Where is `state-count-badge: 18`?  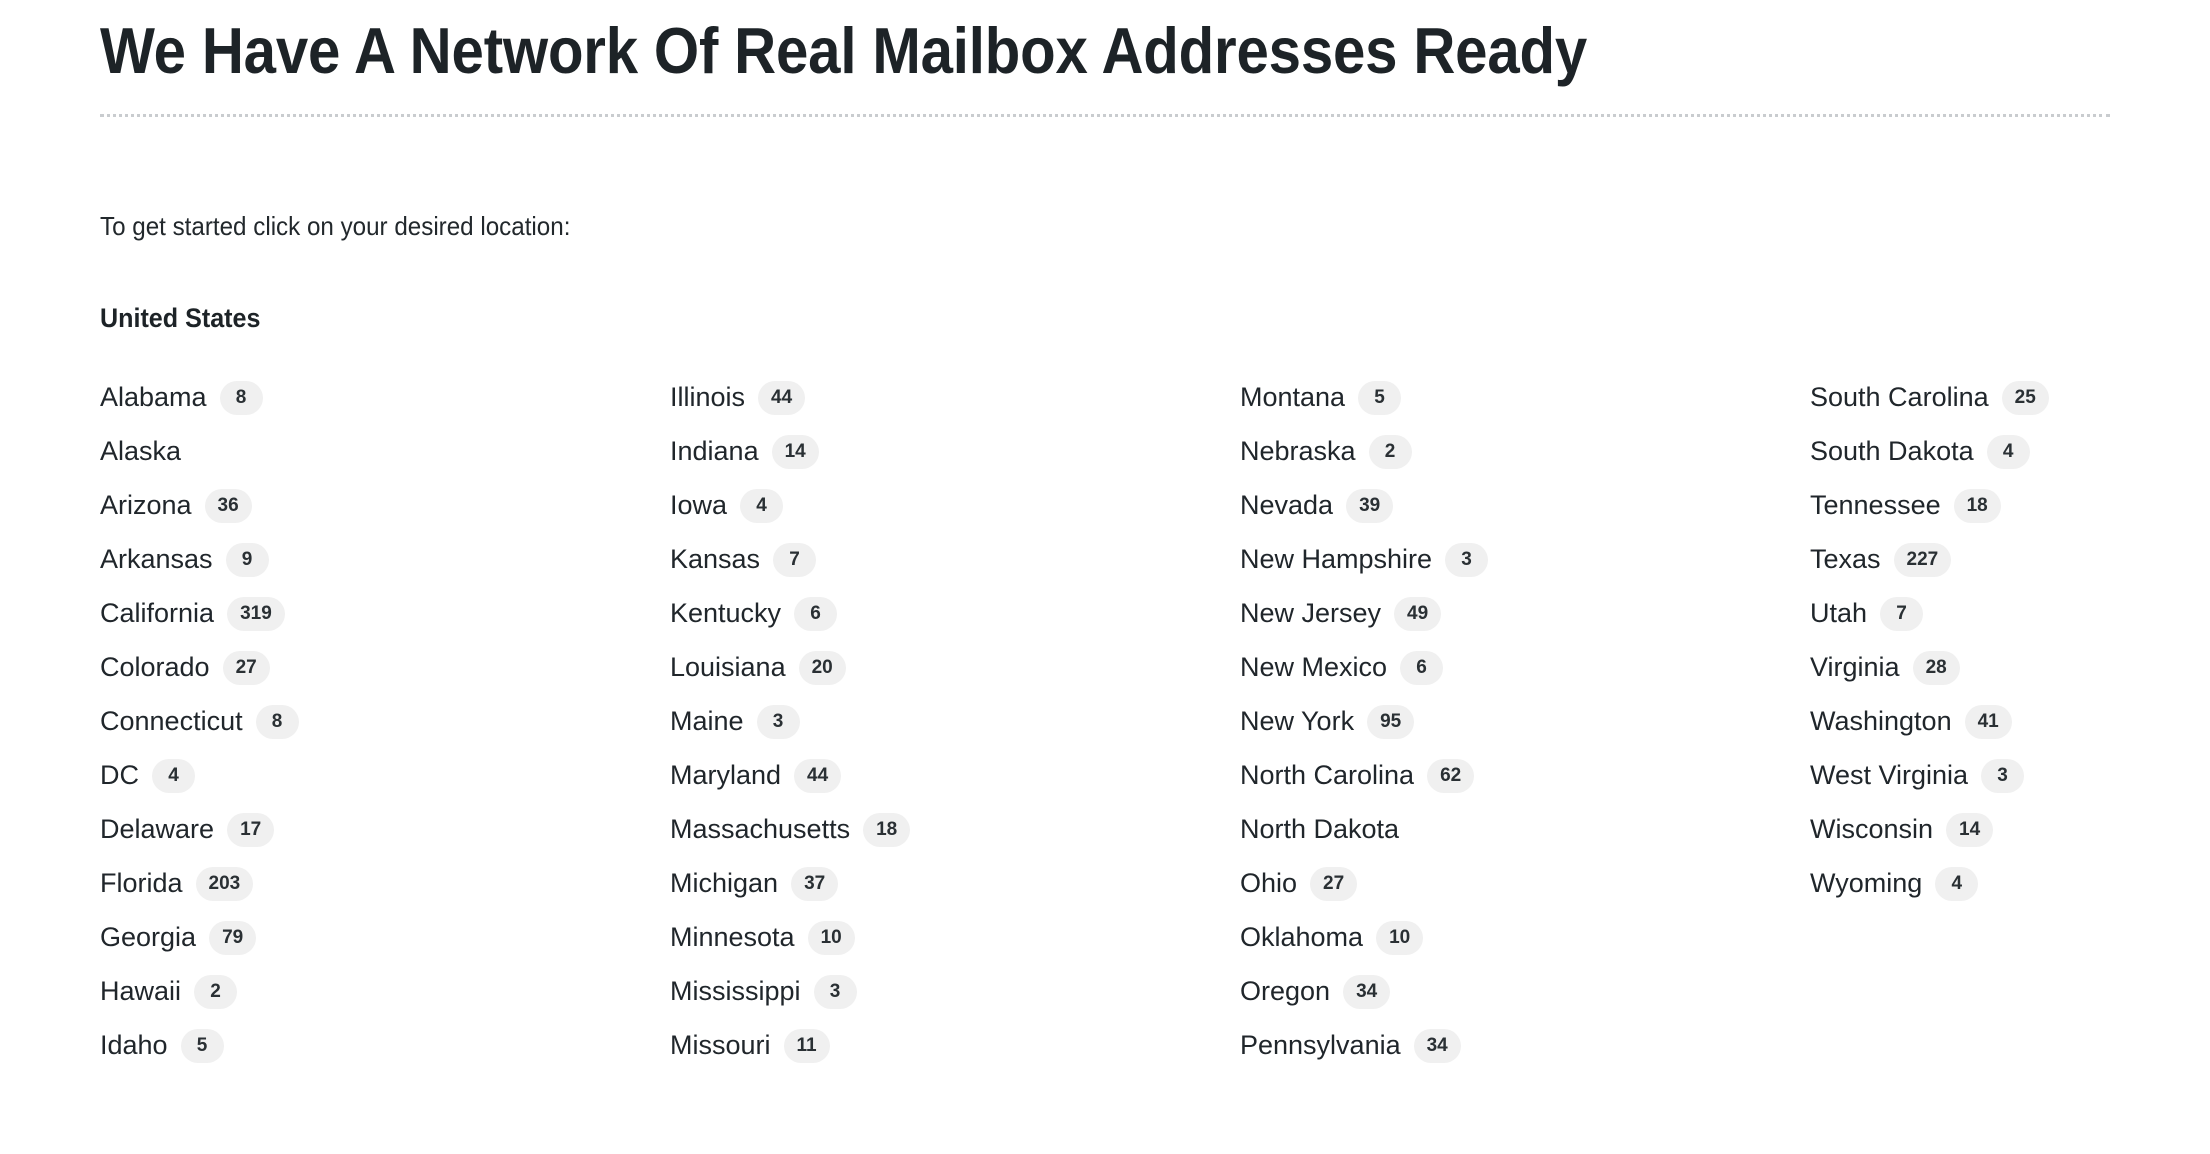
state-count-badge: 18 is located at coordinates (887, 829).